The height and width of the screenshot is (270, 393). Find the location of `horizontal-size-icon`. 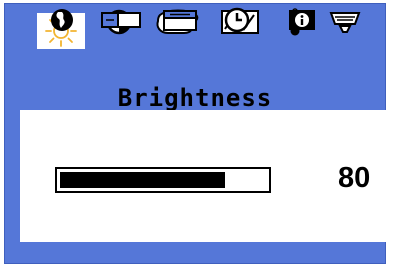

horizontal-size-icon is located at coordinates (121, 20).